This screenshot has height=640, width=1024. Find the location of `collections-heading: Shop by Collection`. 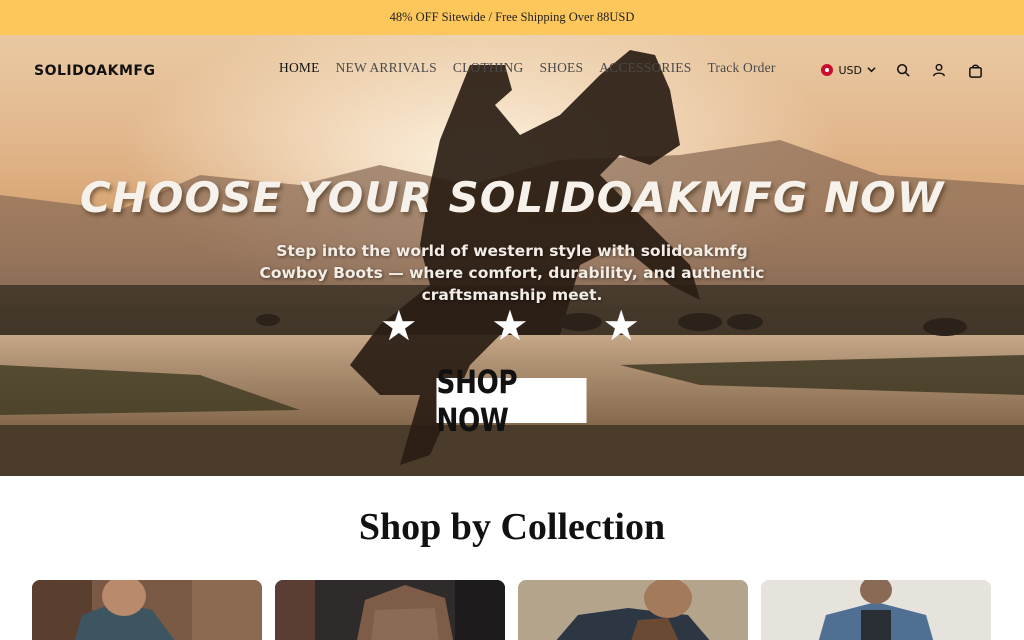

collections-heading: Shop by Collection is located at coordinates (512, 527).